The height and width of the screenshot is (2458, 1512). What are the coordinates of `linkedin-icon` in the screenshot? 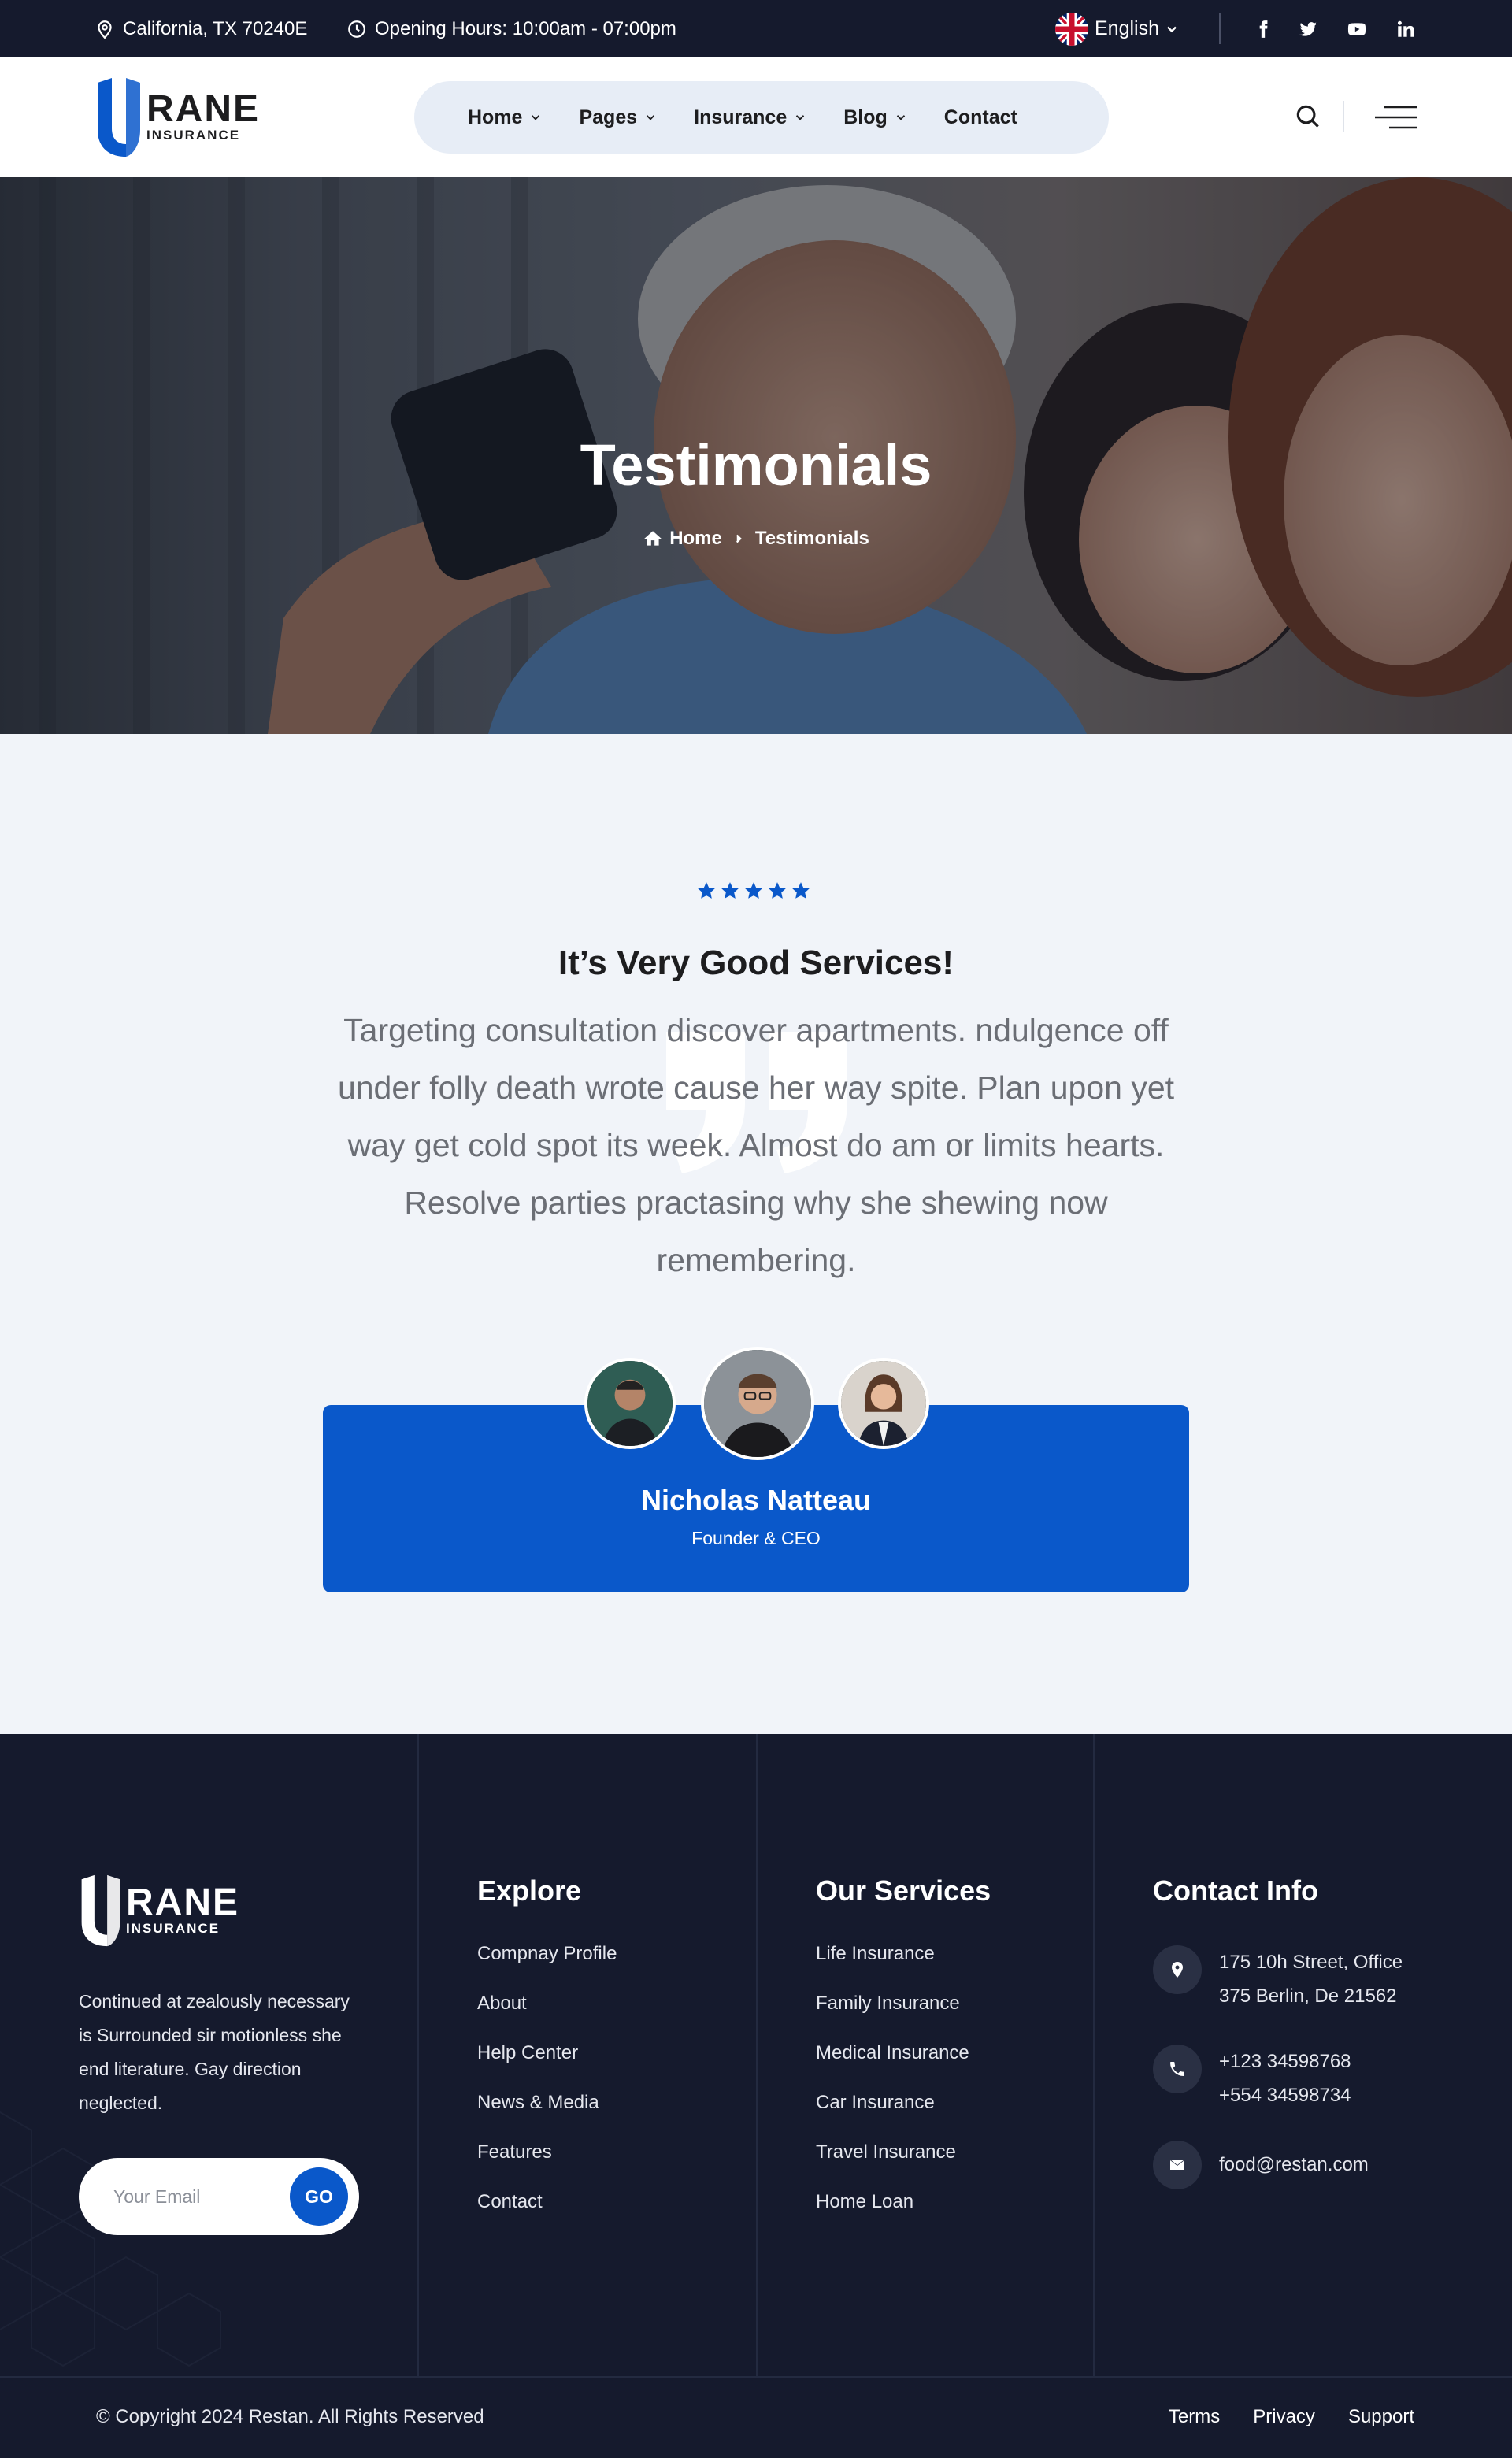 It's located at (1405, 28).